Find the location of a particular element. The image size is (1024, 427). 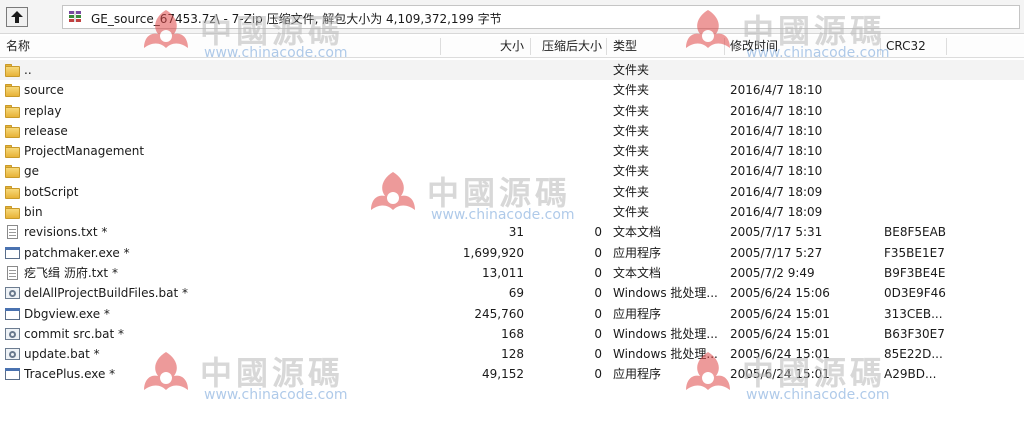

file-modified: 2016/4/7 18:09 is located at coordinates (776, 212).